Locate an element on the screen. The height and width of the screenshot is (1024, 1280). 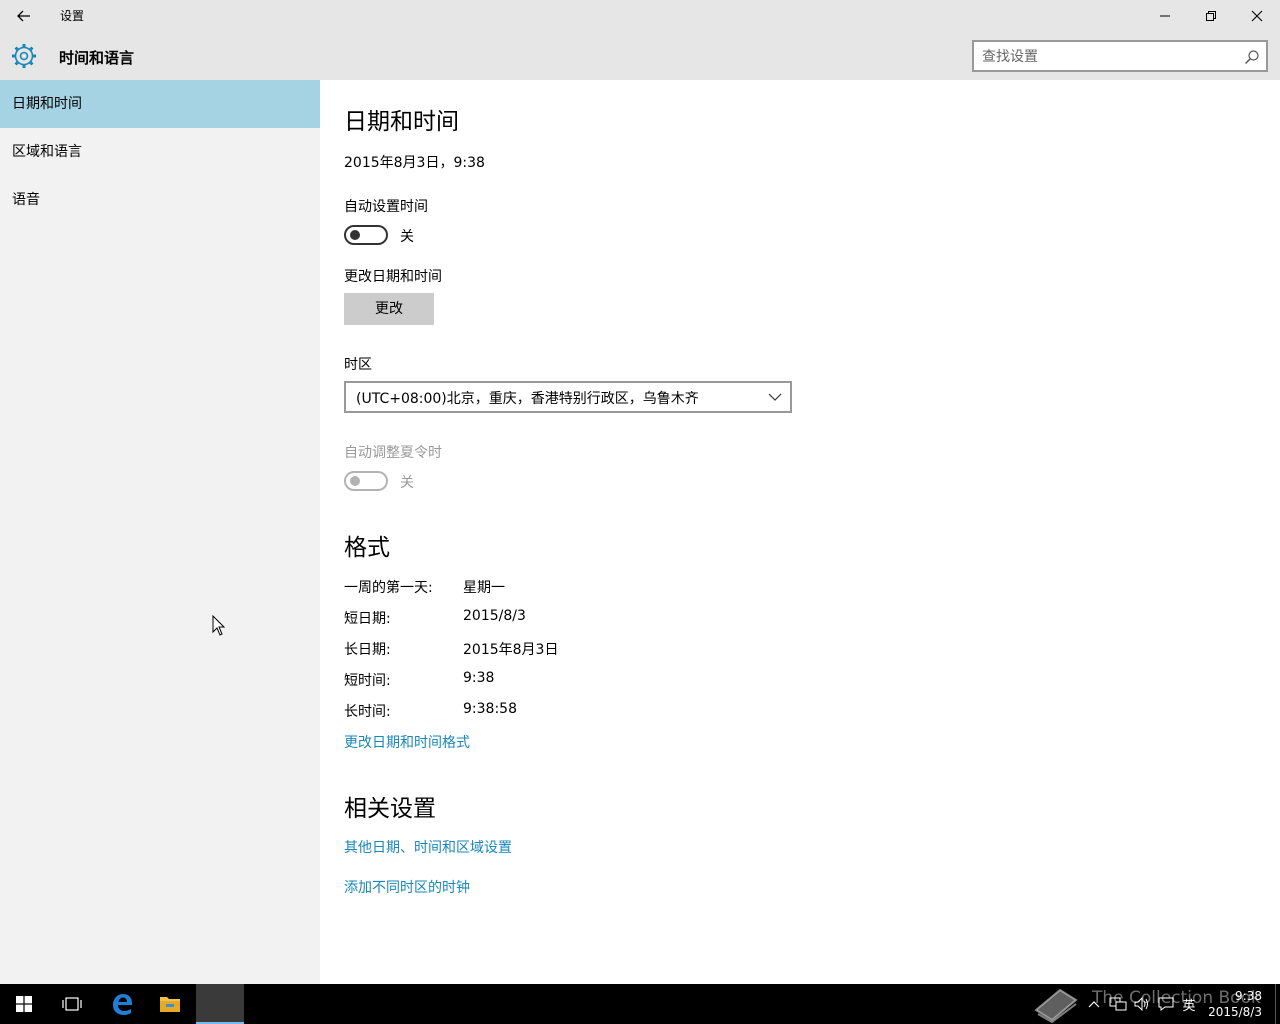
volume-icon is located at coordinates (1141, 1004).